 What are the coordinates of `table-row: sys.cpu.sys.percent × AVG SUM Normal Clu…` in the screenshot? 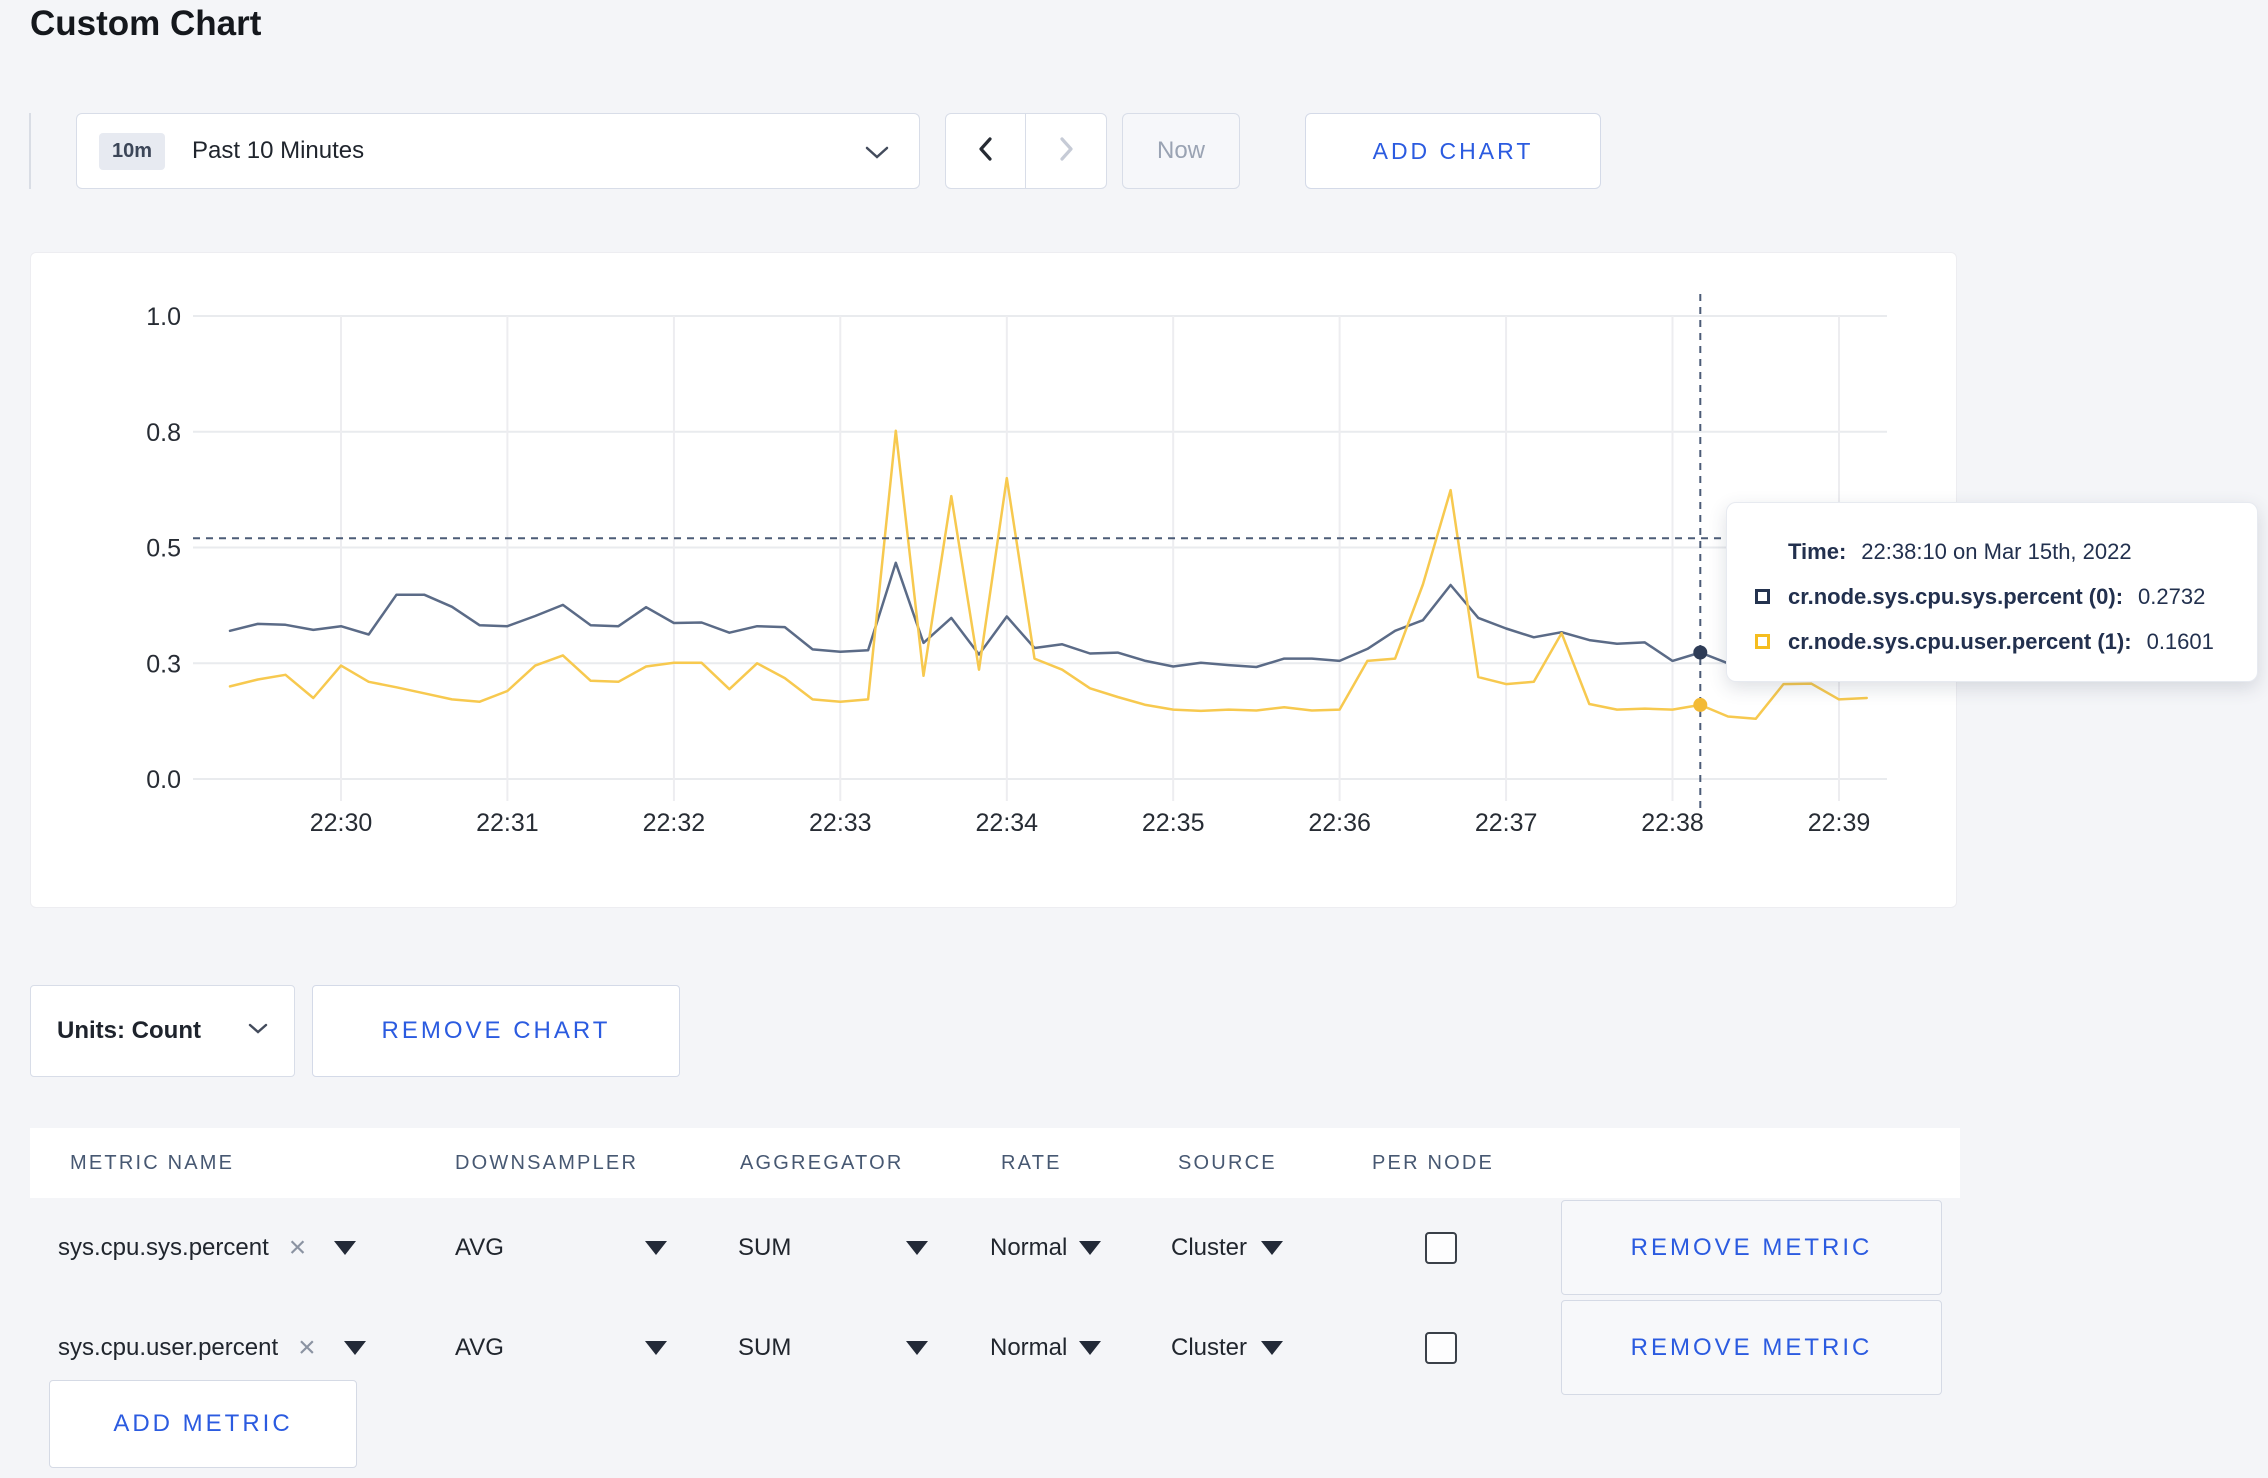 It's located at (995, 1248).